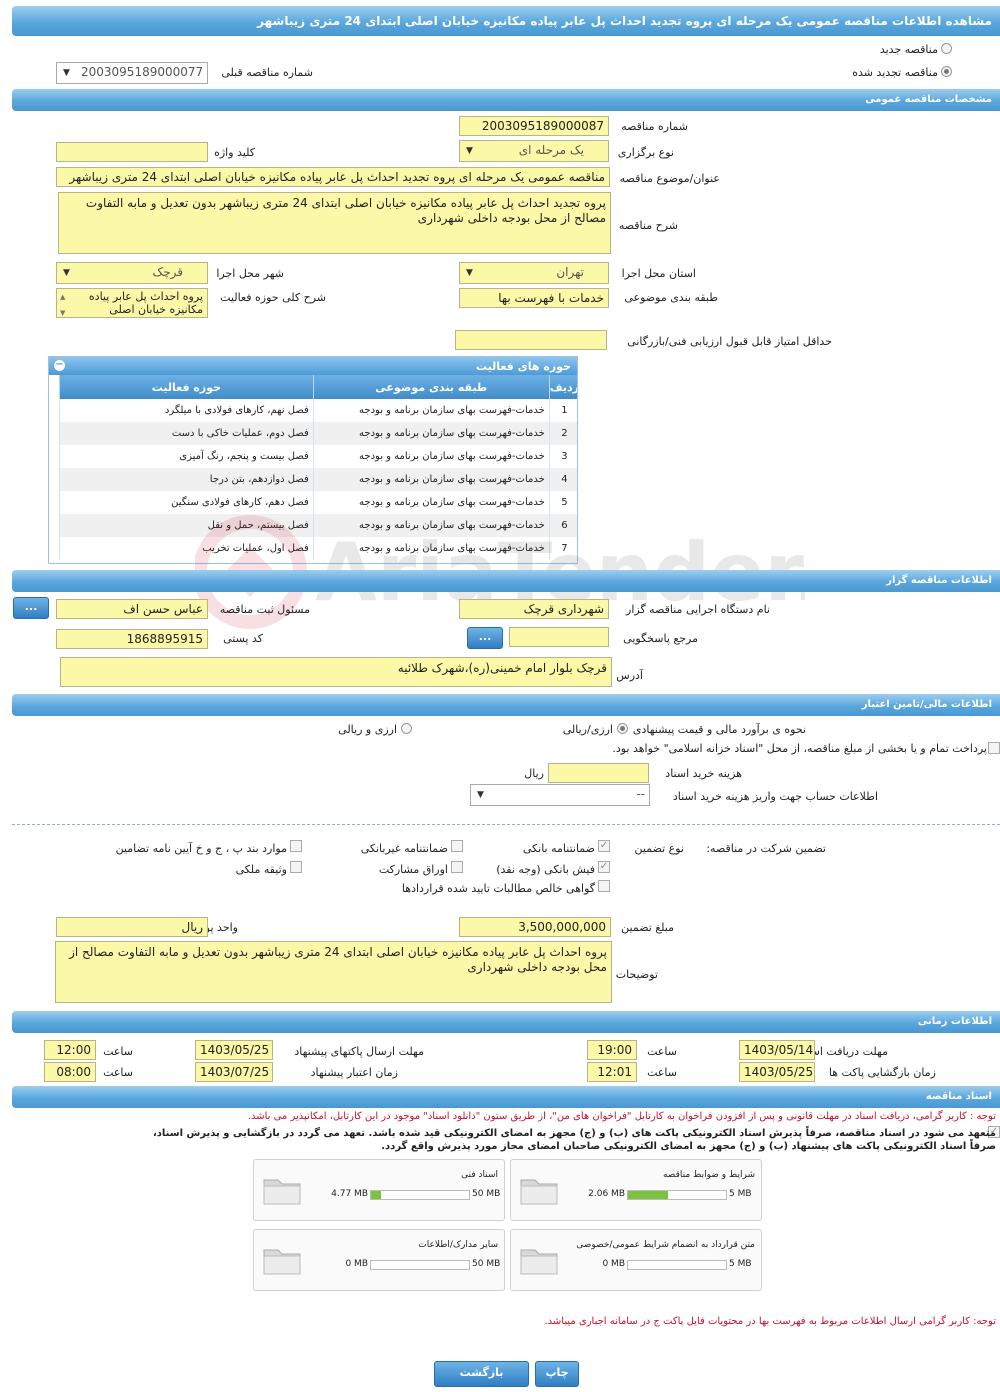 This screenshot has width=1000, height=1392. Describe the element at coordinates (534, 273) in the screenshot. I see `province-select: ▼ تهران` at that location.